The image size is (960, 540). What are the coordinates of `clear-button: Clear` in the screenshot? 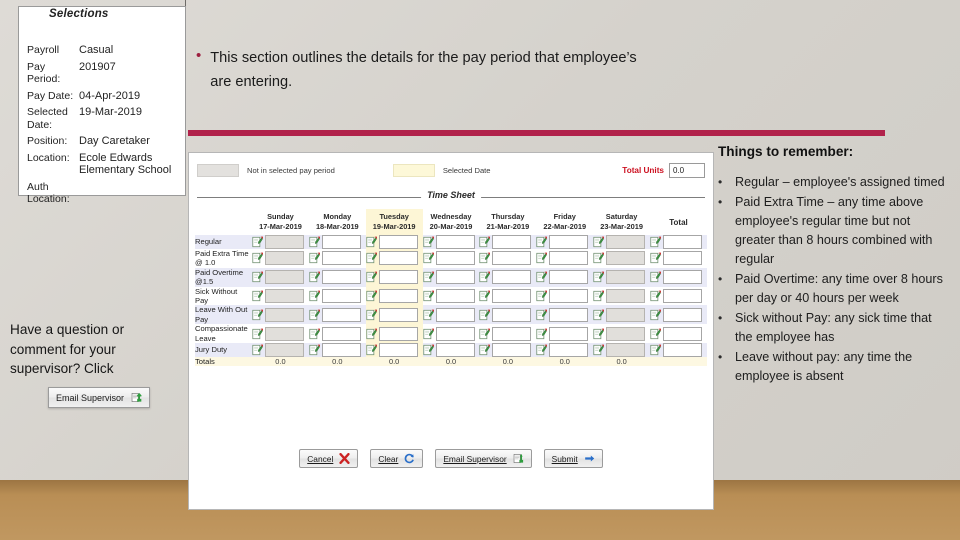 It's located at (397, 458).